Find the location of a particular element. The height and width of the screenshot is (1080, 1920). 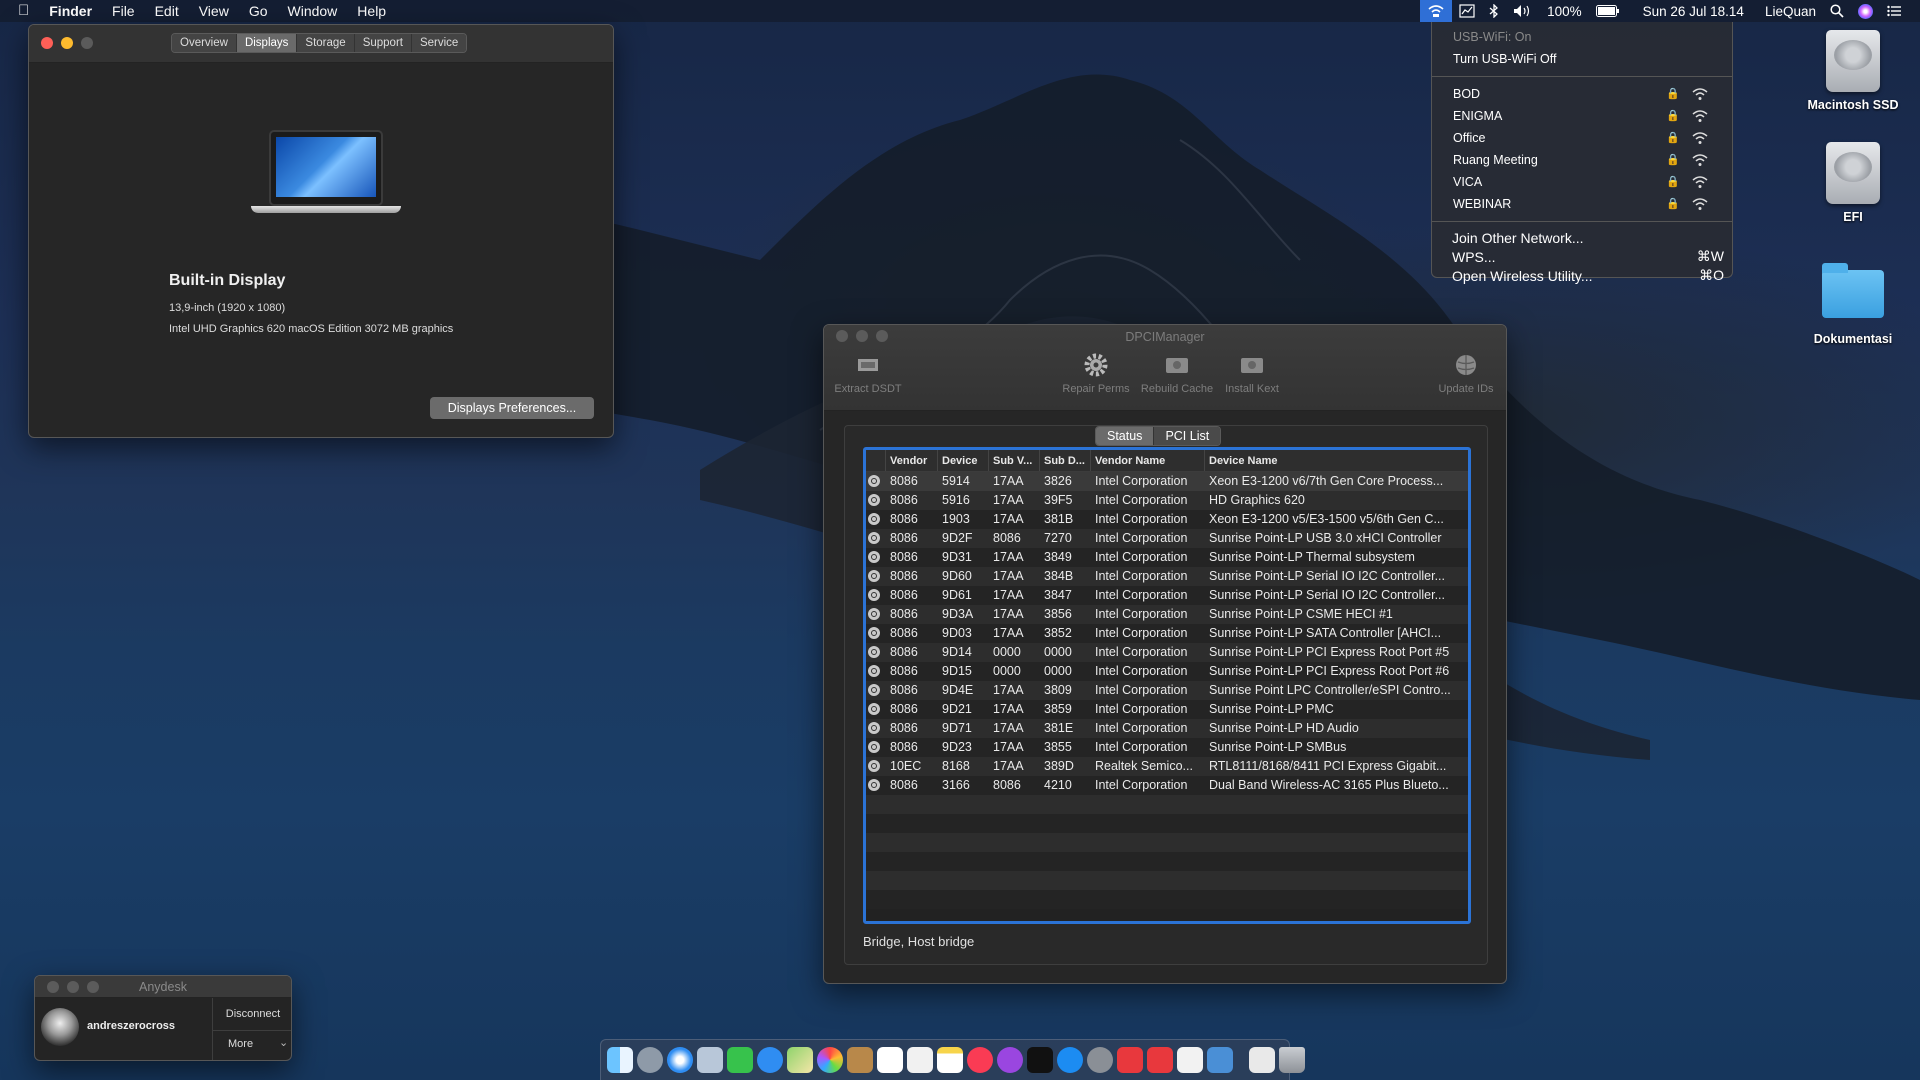

anydesk-icon is located at coordinates (1130, 1060).